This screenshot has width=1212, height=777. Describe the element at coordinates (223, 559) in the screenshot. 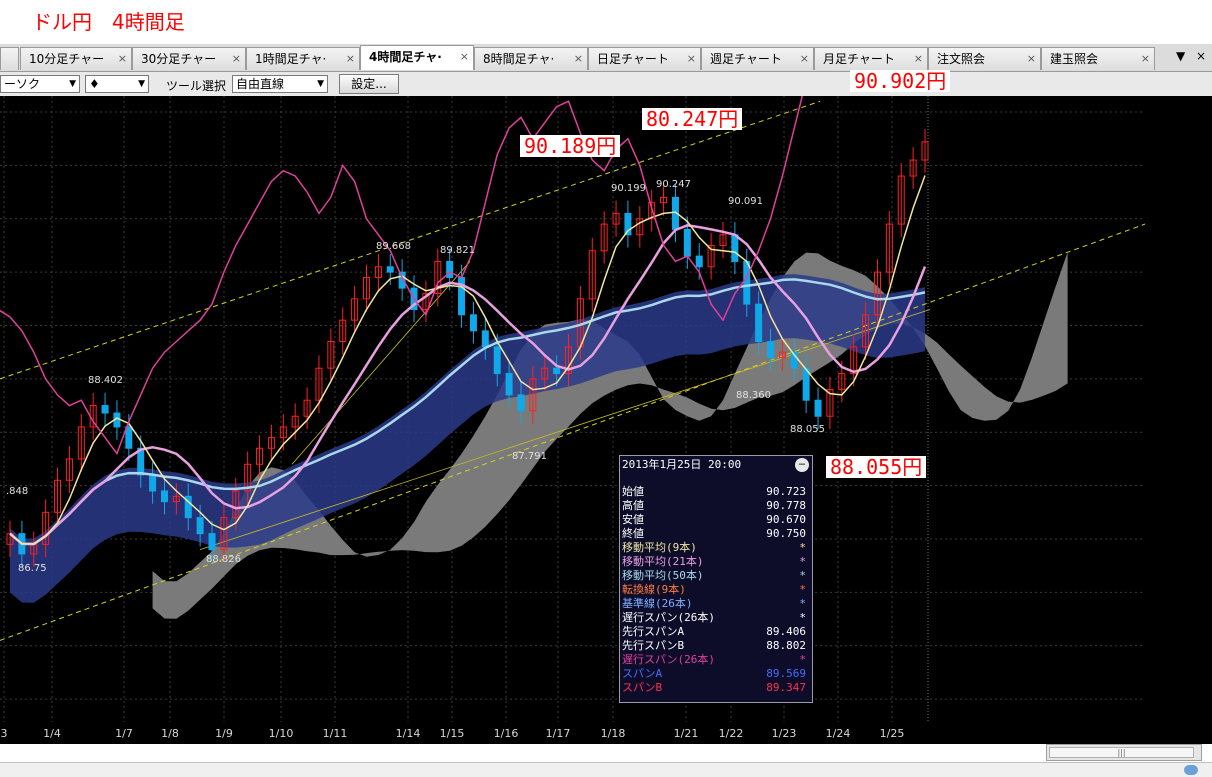

I see `price-label: 88.826` at that location.